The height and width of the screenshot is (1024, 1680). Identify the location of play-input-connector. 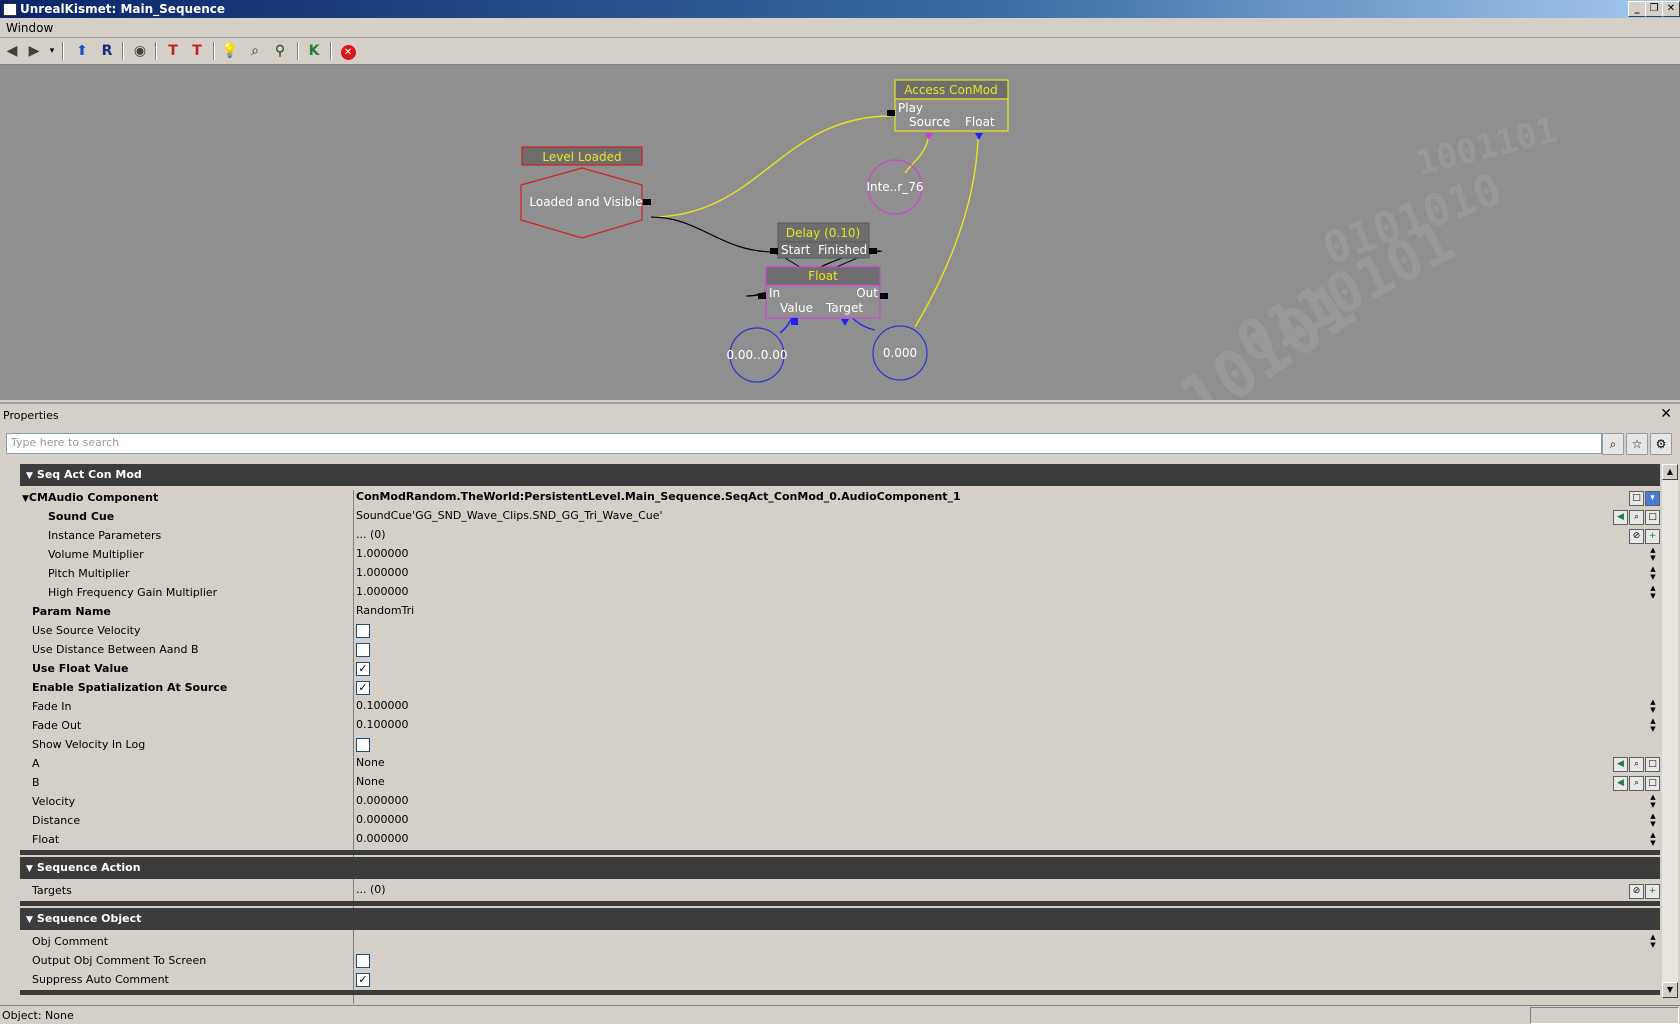
(891, 113).